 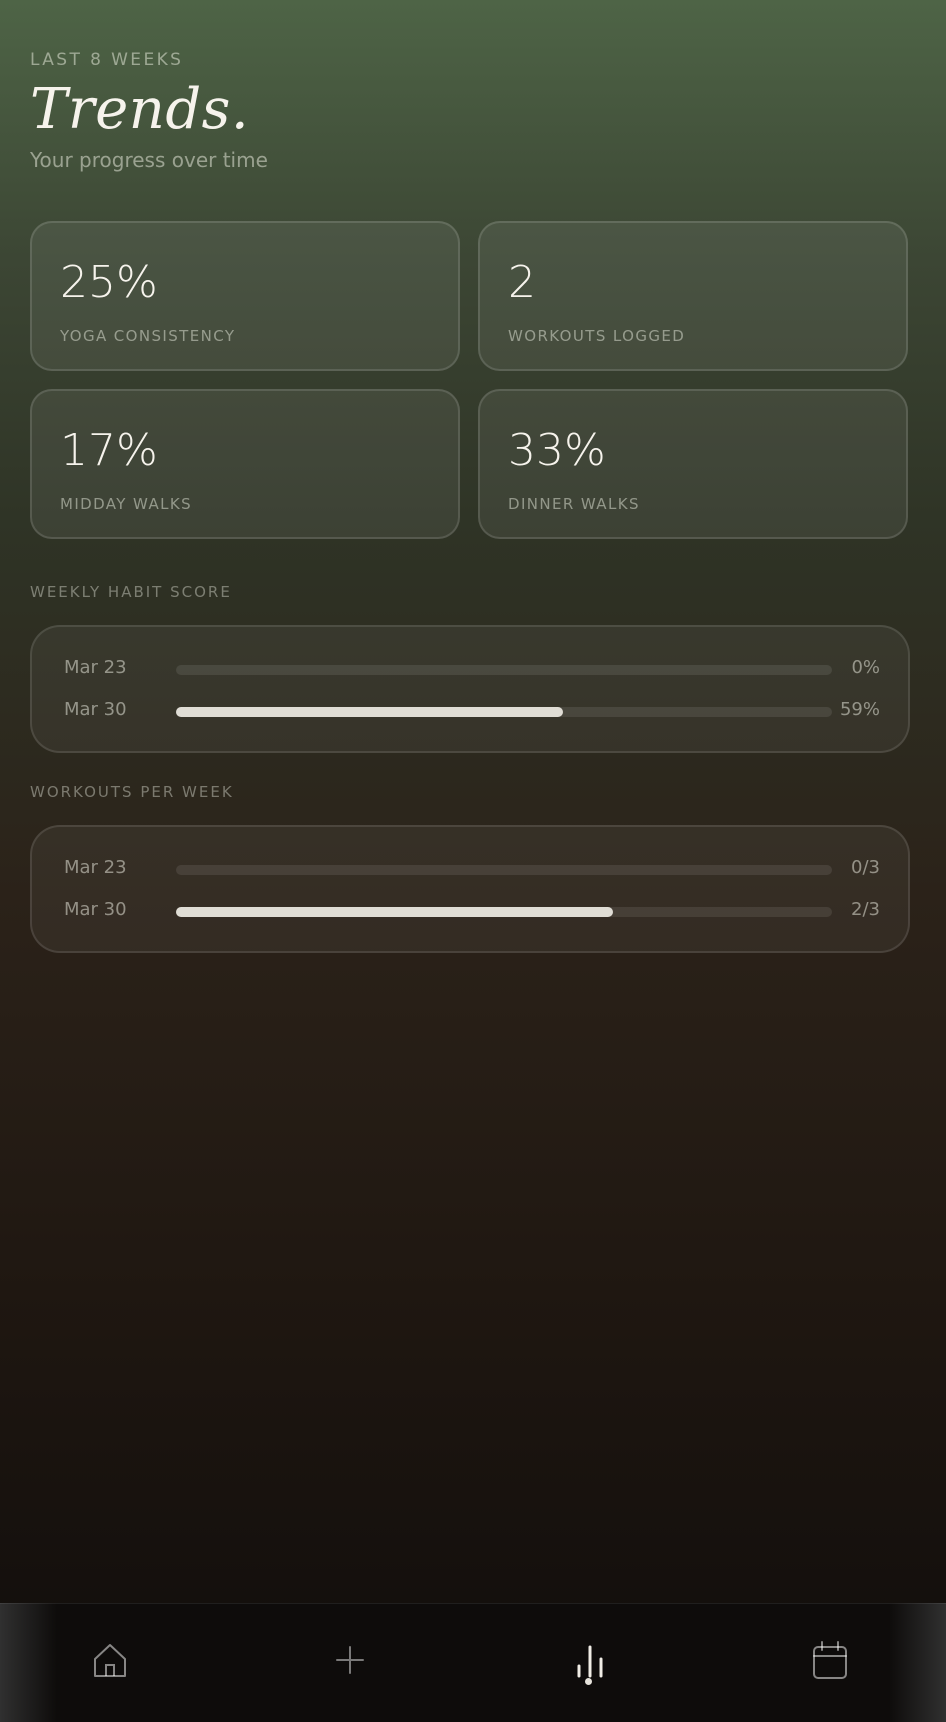 I want to click on page-subtitle: Your progress over time, so click(x=149, y=160).